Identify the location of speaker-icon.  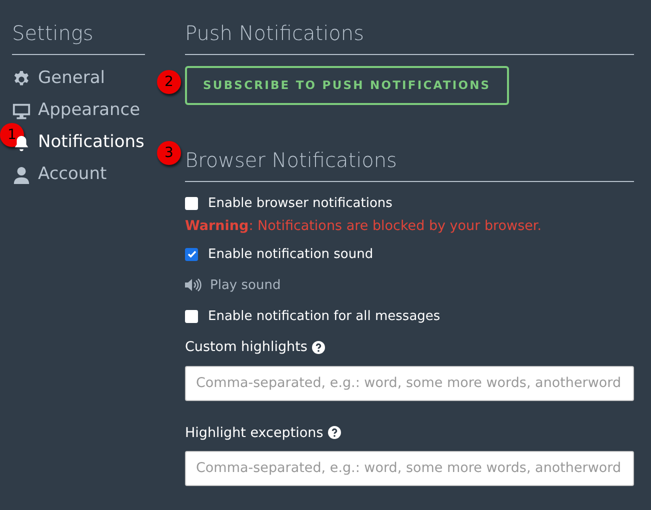
(193, 285).